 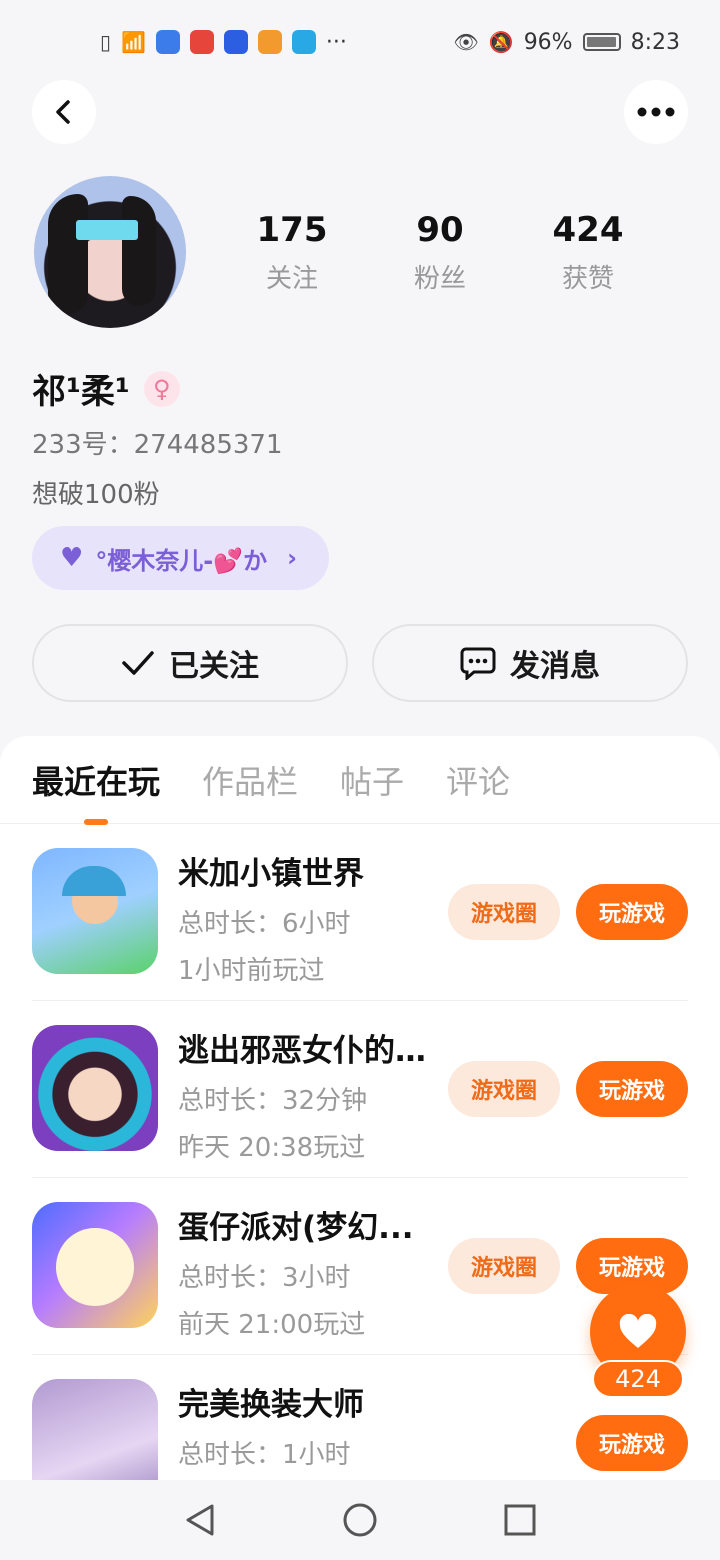 What do you see at coordinates (272, 1325) in the screenshot?
I see `game-last-played: 前天 21:00玩过` at bounding box center [272, 1325].